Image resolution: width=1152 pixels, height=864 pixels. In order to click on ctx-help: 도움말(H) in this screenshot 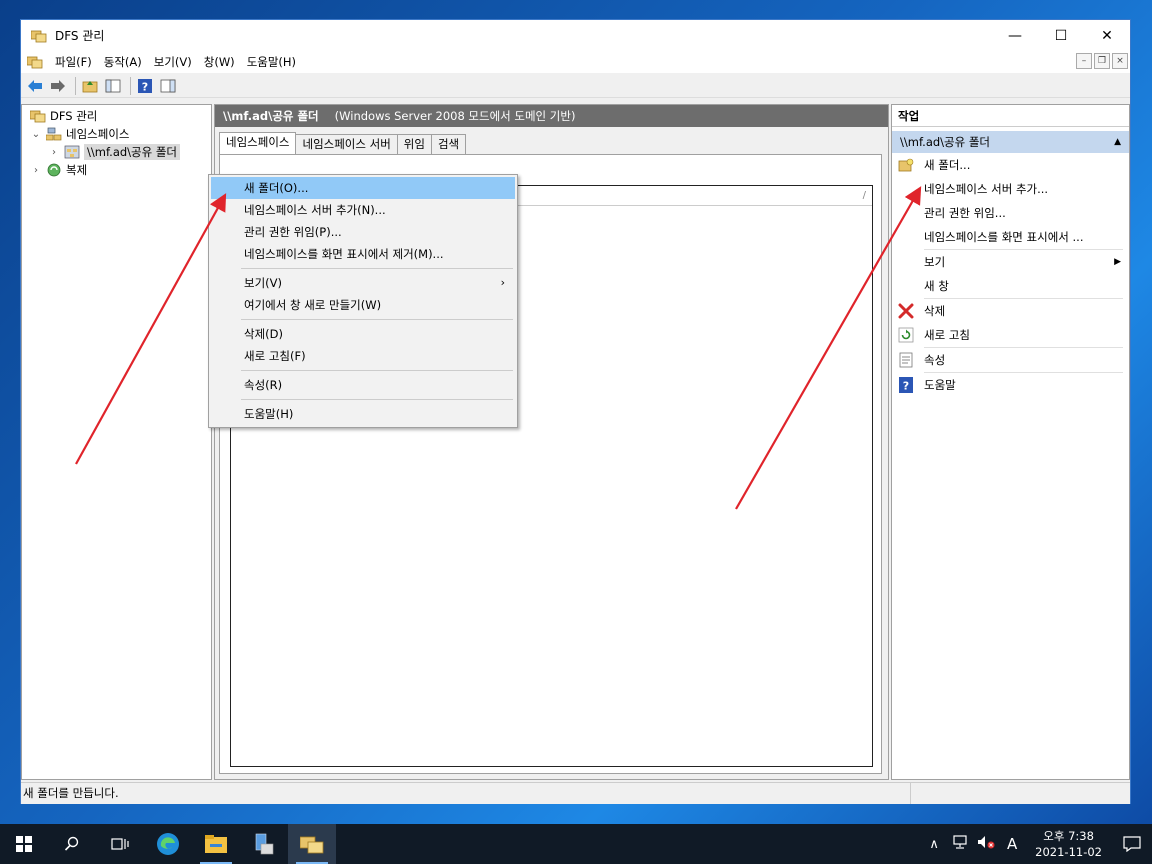, I will do `click(363, 414)`.